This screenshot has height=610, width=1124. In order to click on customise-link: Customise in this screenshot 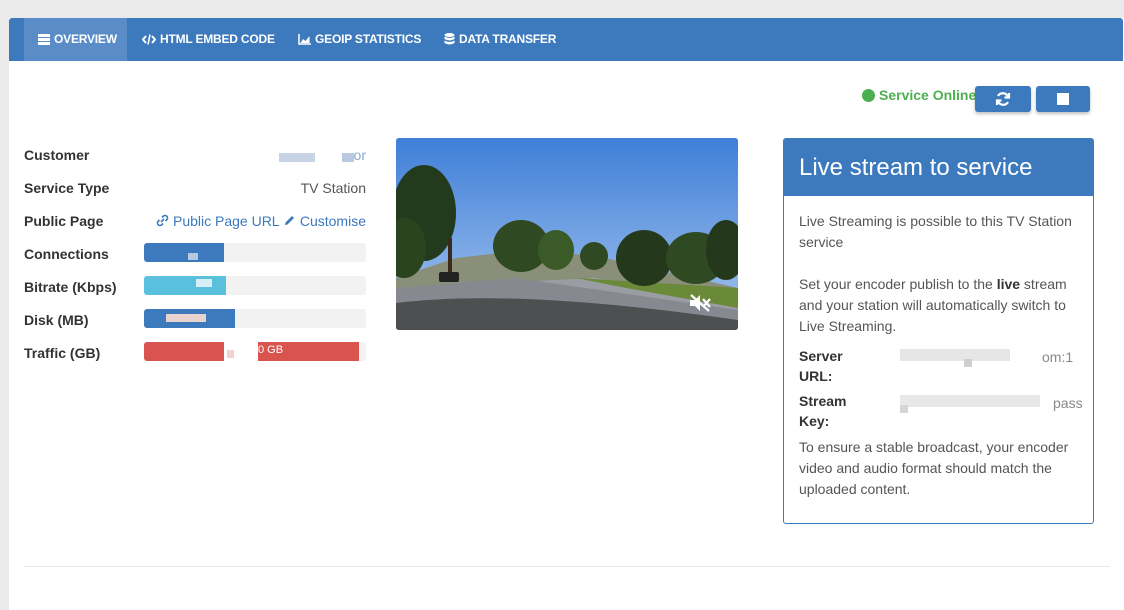, I will do `click(324, 221)`.